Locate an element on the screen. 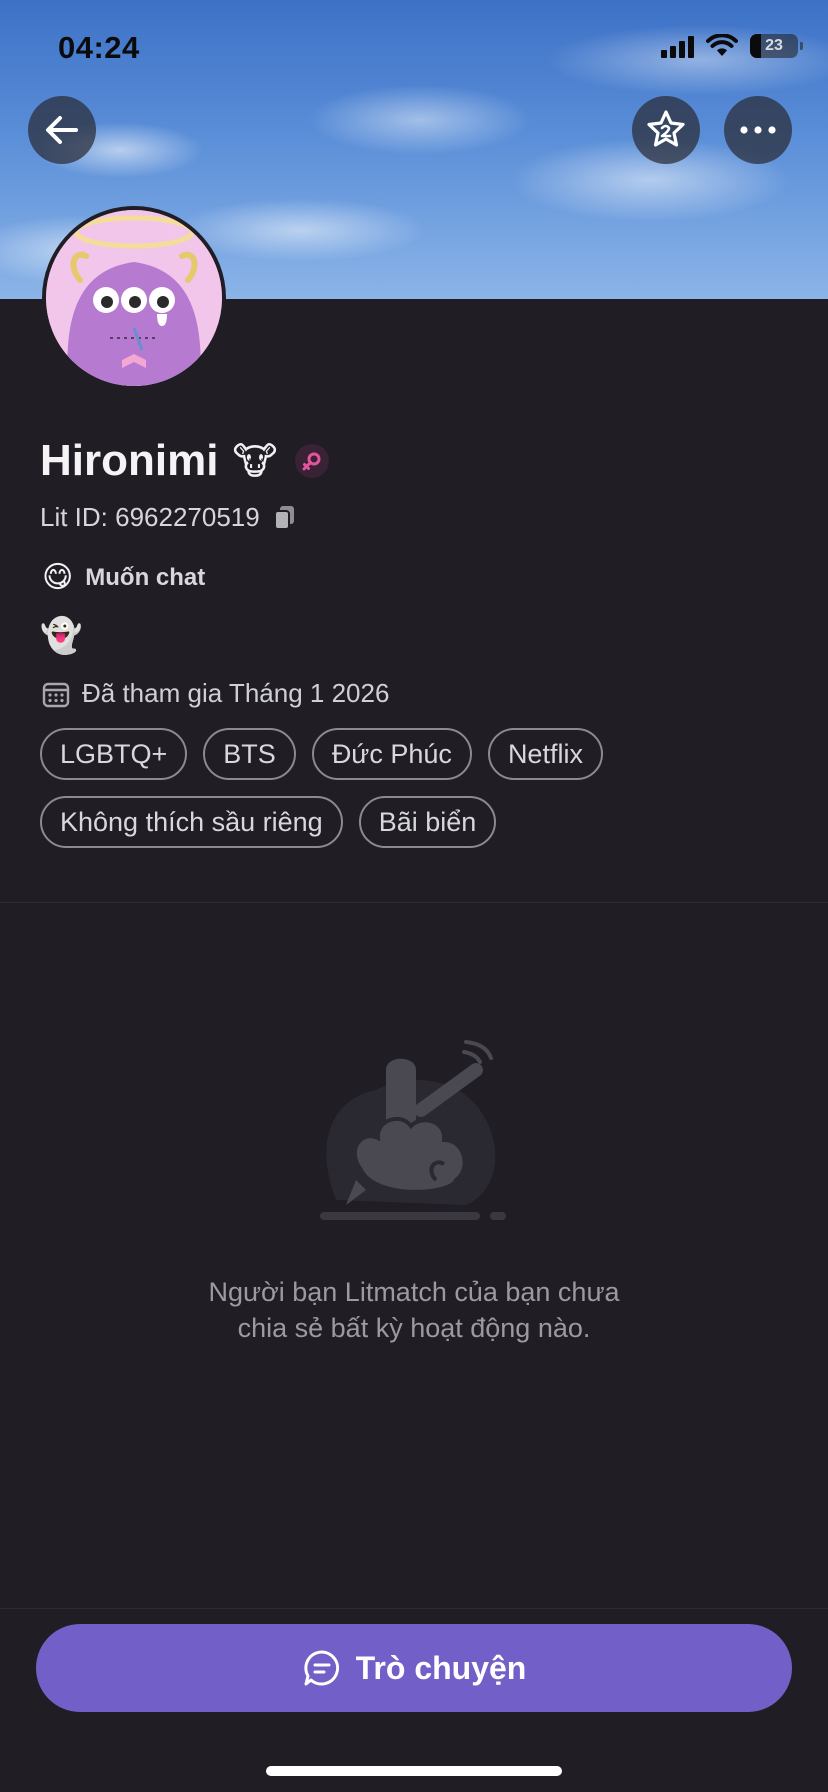  mood-row: 😋 Muốn chat is located at coordinates (123, 577).